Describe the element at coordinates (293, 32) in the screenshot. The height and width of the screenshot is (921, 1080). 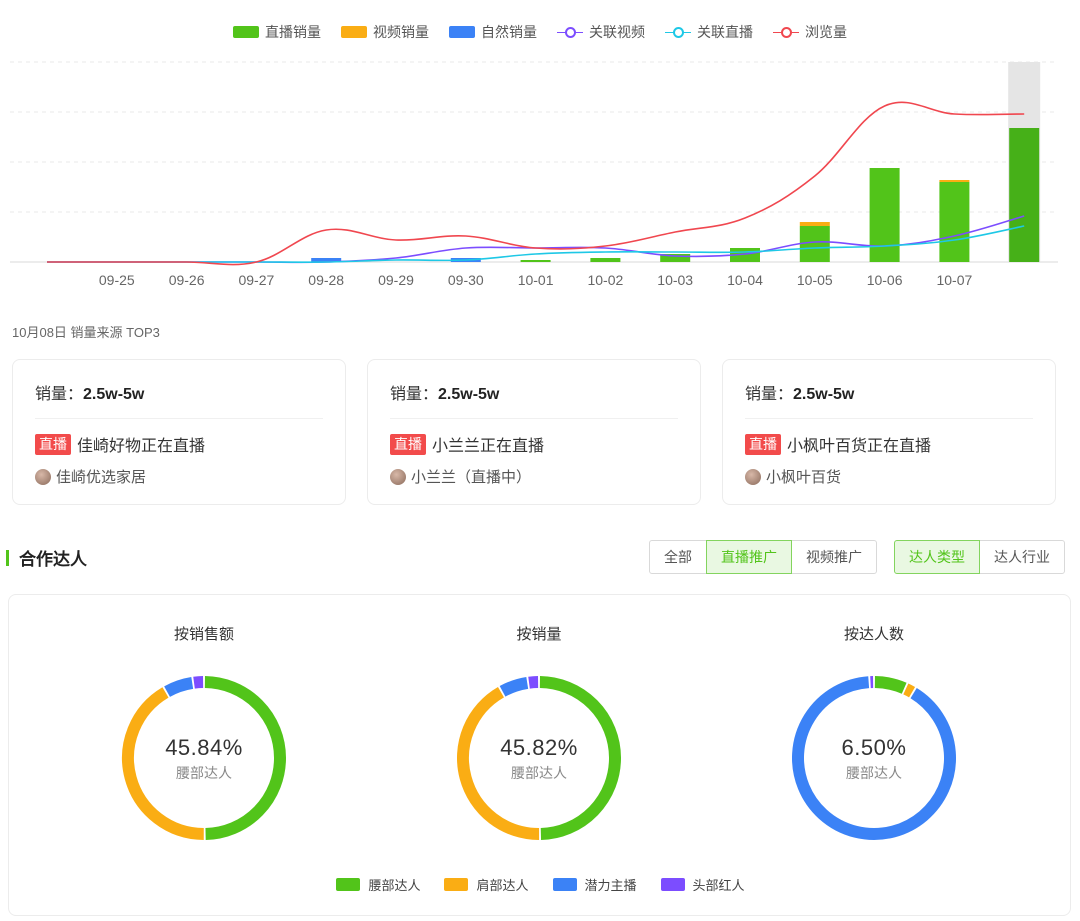
I see `legend-label: 直播销量` at that location.